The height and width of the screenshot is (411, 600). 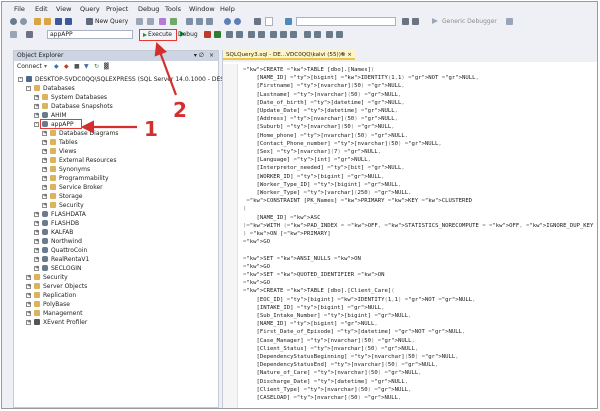 What do you see at coordinates (162, 21) in the screenshot?
I see `dmx-query-icon` at bounding box center [162, 21].